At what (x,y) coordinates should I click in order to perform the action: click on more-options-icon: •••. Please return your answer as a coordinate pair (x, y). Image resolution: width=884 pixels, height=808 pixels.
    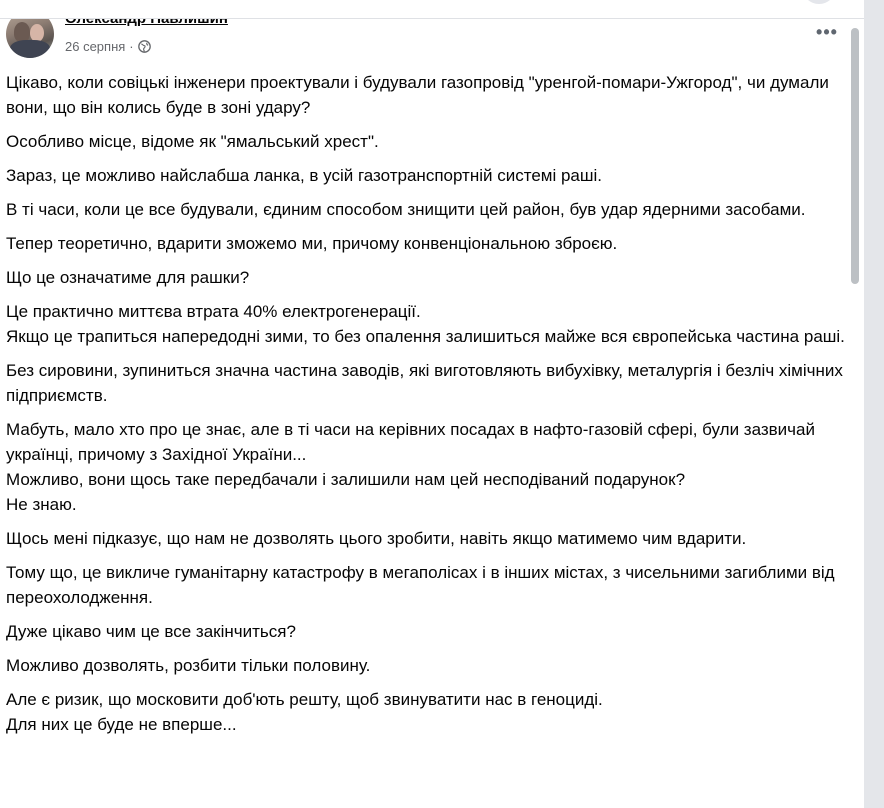
    Looking at the image, I should click on (827, 32).